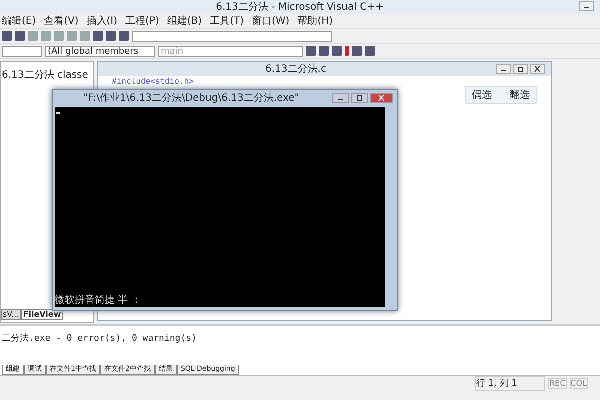 The image size is (600, 400). I want to click on menu-item: 窗口(W), so click(271, 21).